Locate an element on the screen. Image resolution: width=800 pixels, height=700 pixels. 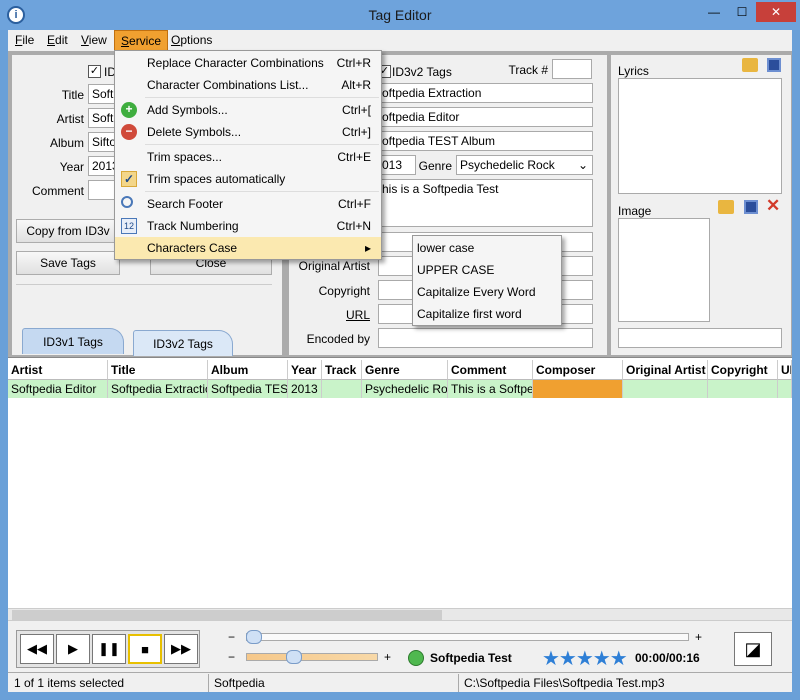
menu-trim-spaces: Trim spaces... Ctrl+E is located at coordinates (248, 157).